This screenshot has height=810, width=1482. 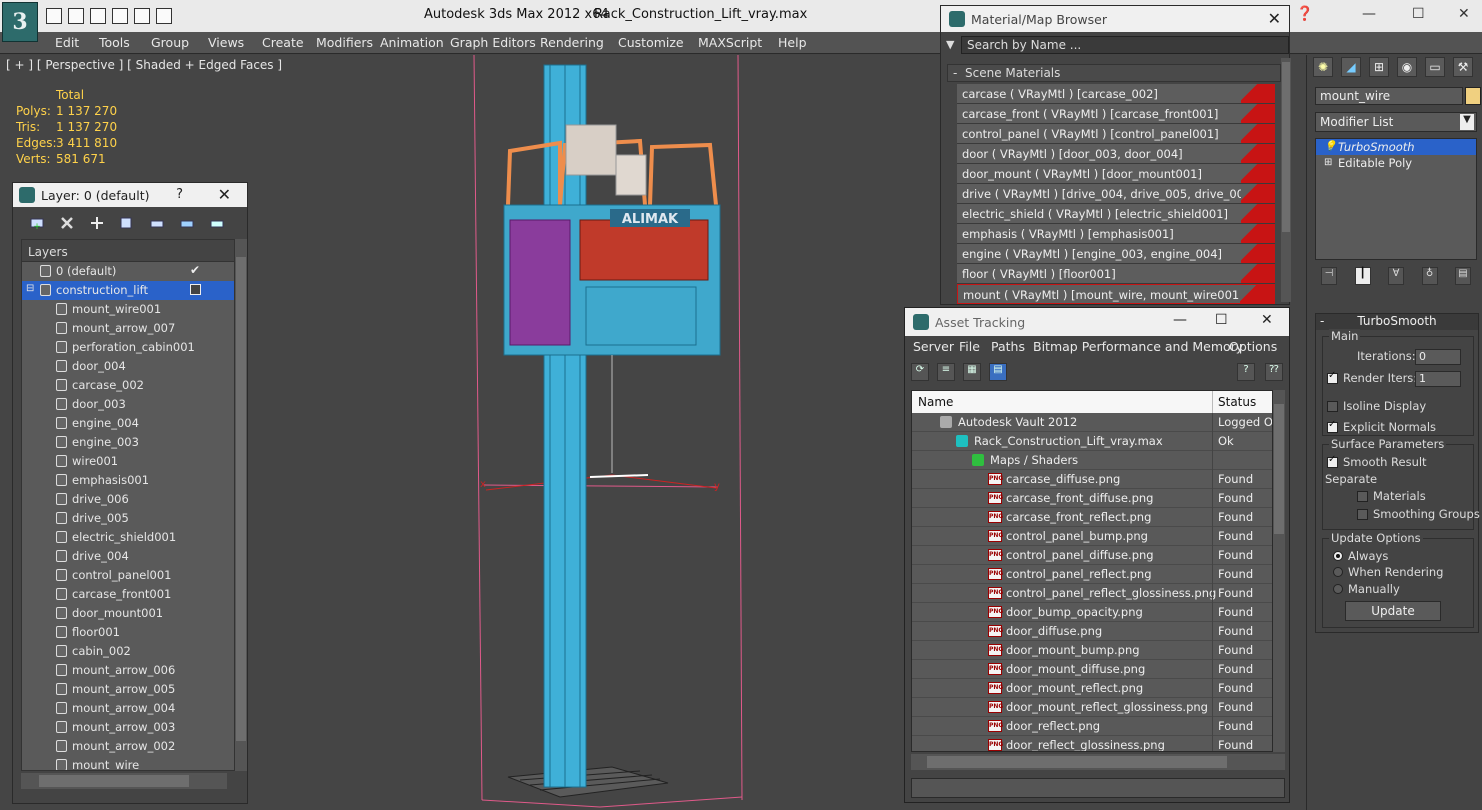 What do you see at coordinates (128, 594) in the screenshot?
I see `layer-item: carcase_front001` at bounding box center [128, 594].